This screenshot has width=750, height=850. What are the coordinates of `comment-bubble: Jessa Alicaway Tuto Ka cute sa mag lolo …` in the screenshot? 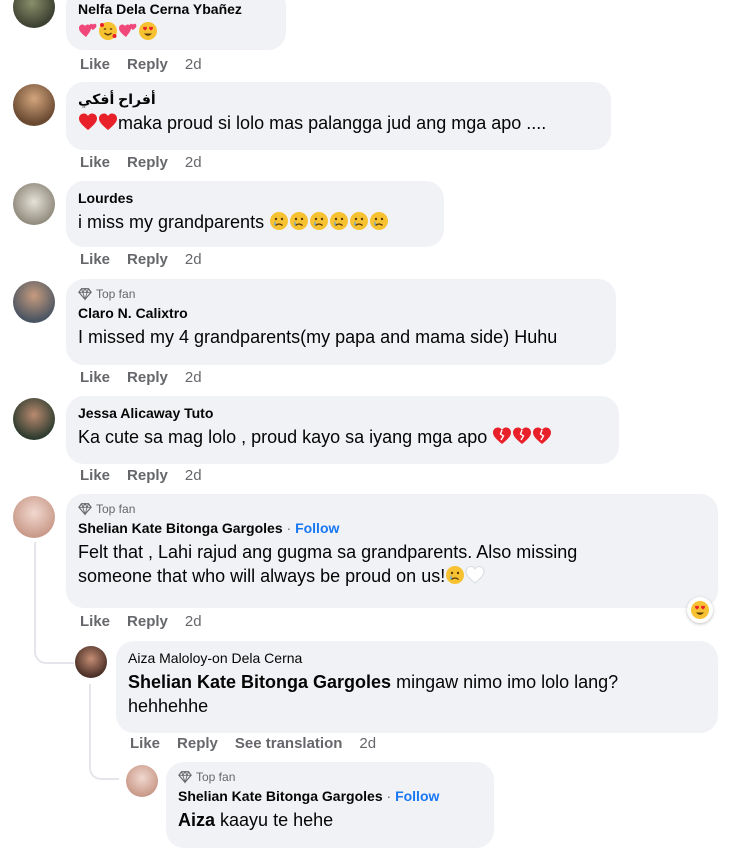 It's located at (342, 430).